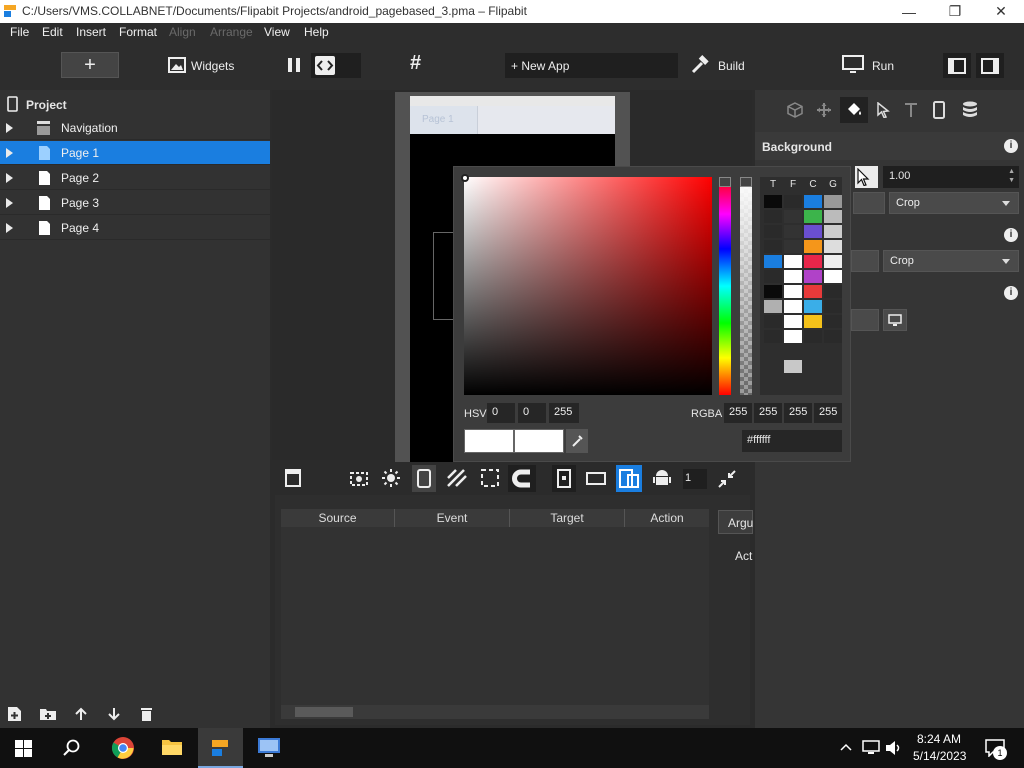 The image size is (1024, 768). I want to click on search-icon, so click(72, 748).